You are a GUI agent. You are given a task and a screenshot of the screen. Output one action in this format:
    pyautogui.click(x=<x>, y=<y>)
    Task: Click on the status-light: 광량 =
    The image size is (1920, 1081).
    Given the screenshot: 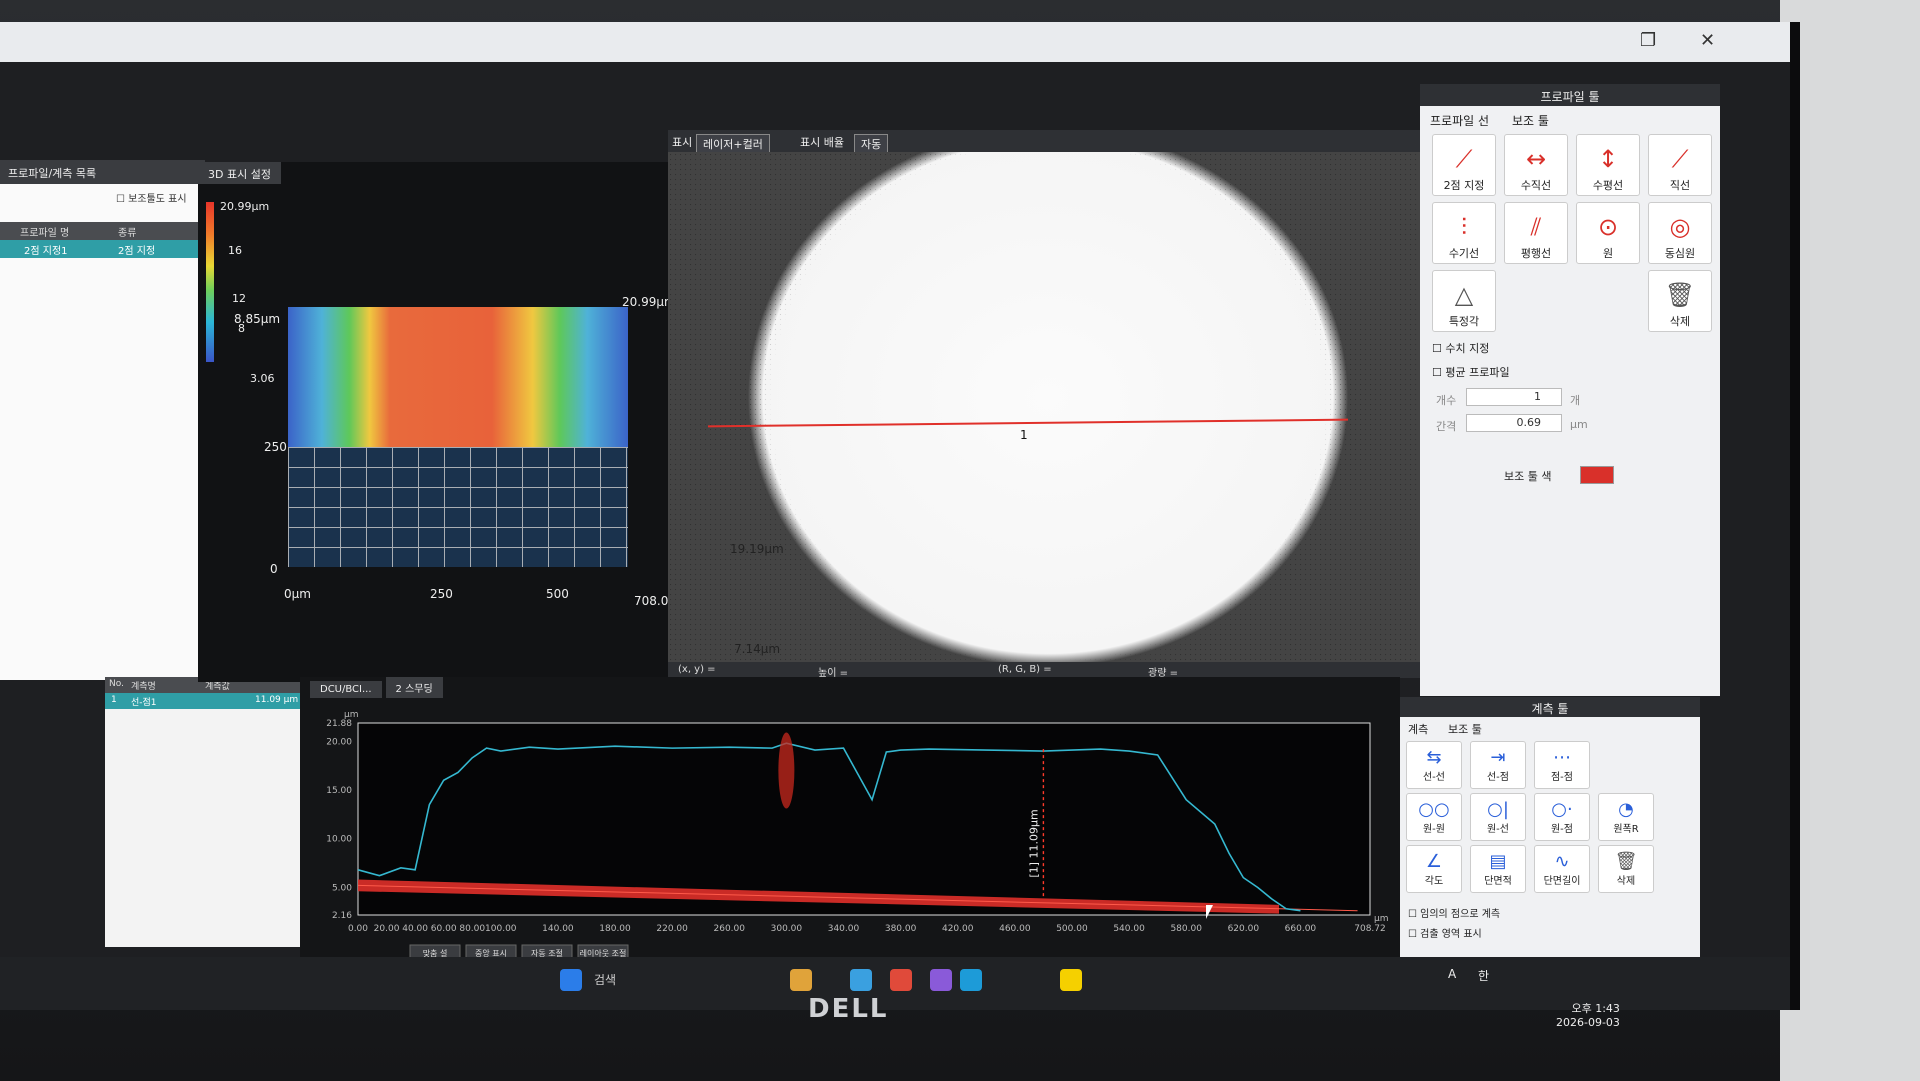 What is the action you would take?
    pyautogui.click(x=1163, y=673)
    